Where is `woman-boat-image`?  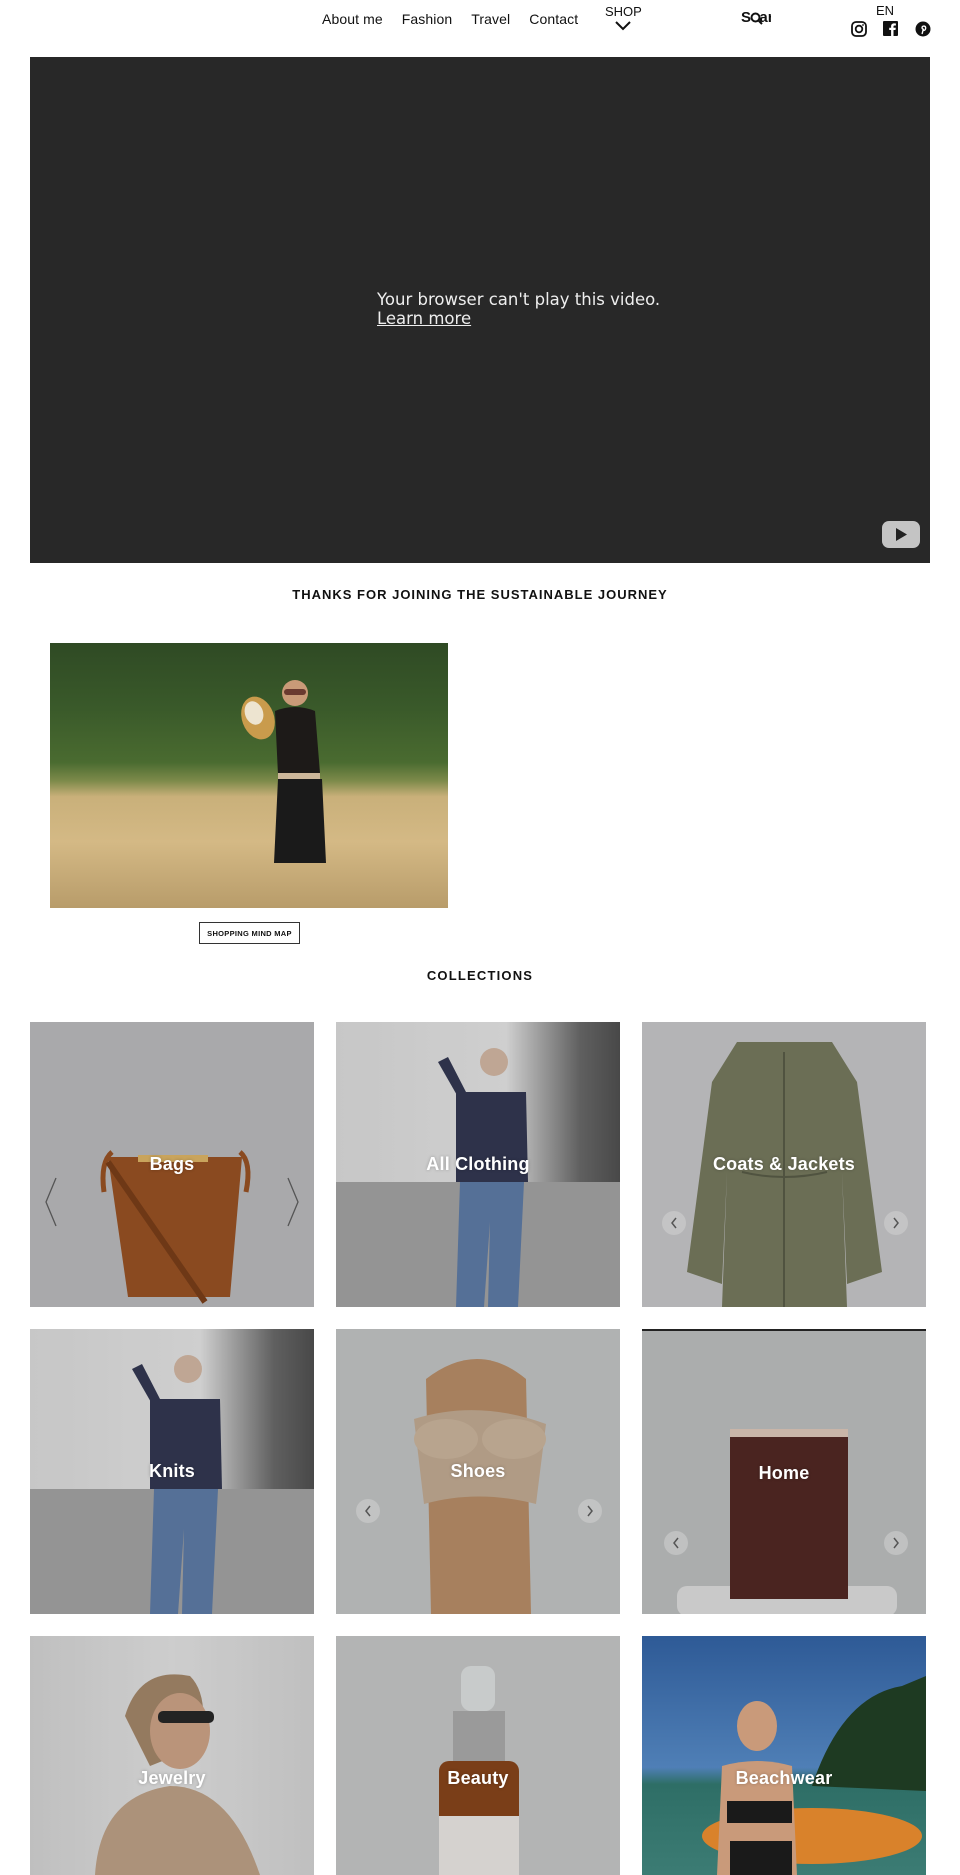 woman-boat-image is located at coordinates (814, 1775).